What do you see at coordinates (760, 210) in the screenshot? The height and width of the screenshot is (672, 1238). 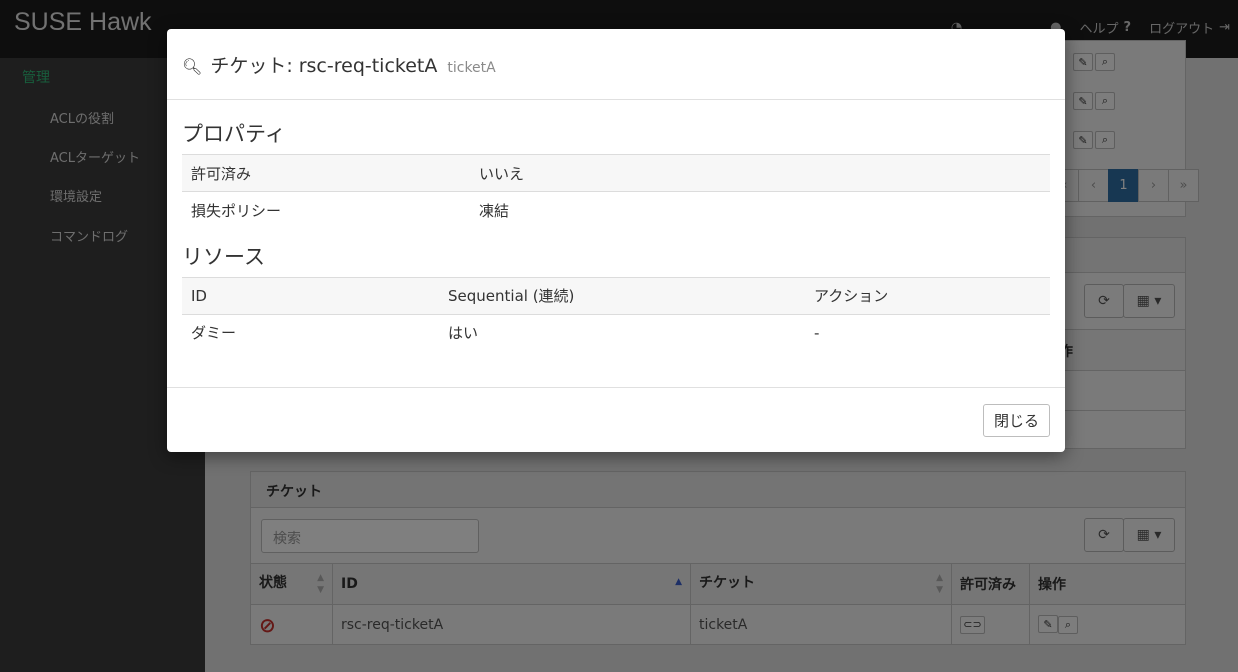 I see `property-value: 凍結` at bounding box center [760, 210].